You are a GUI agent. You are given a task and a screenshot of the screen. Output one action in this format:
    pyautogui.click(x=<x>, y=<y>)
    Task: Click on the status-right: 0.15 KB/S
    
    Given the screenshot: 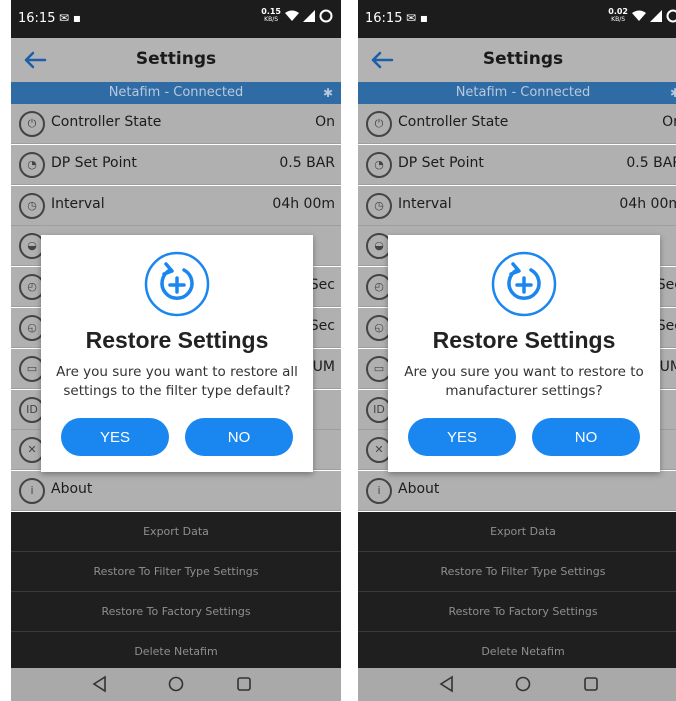 What is the action you would take?
    pyautogui.click(x=297, y=16)
    